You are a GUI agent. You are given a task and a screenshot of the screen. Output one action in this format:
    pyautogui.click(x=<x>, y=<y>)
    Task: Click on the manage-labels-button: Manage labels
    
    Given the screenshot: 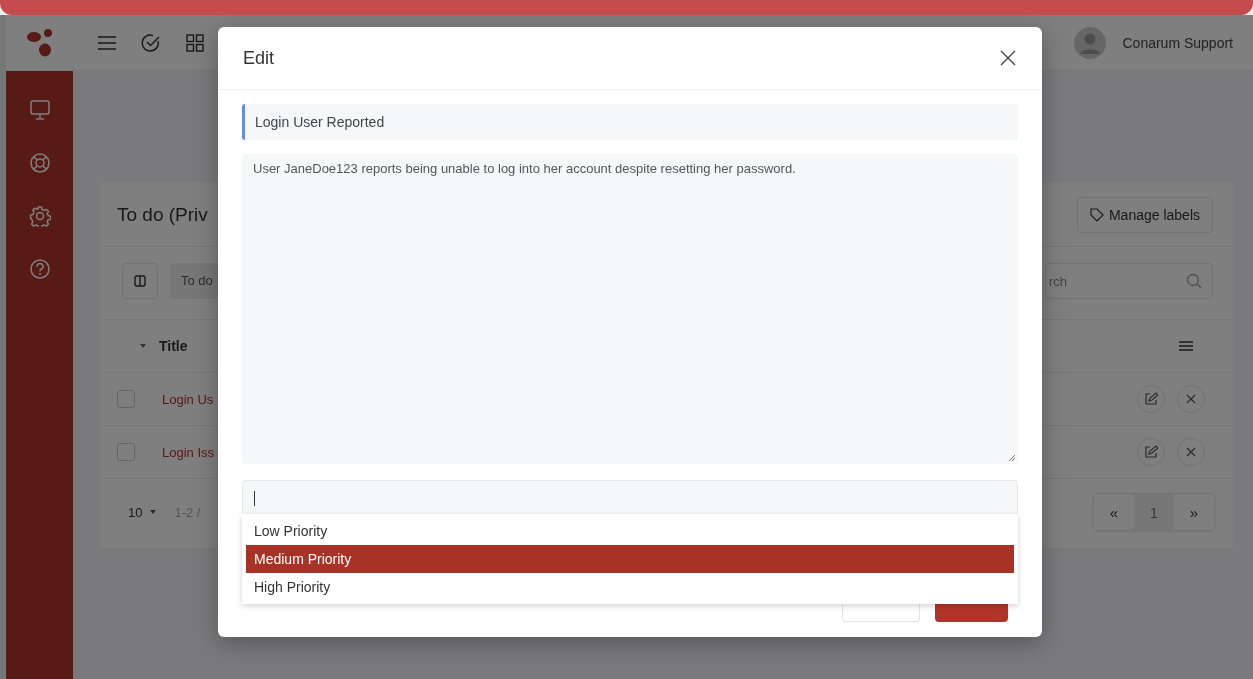 What is the action you would take?
    pyautogui.click(x=1144, y=214)
    